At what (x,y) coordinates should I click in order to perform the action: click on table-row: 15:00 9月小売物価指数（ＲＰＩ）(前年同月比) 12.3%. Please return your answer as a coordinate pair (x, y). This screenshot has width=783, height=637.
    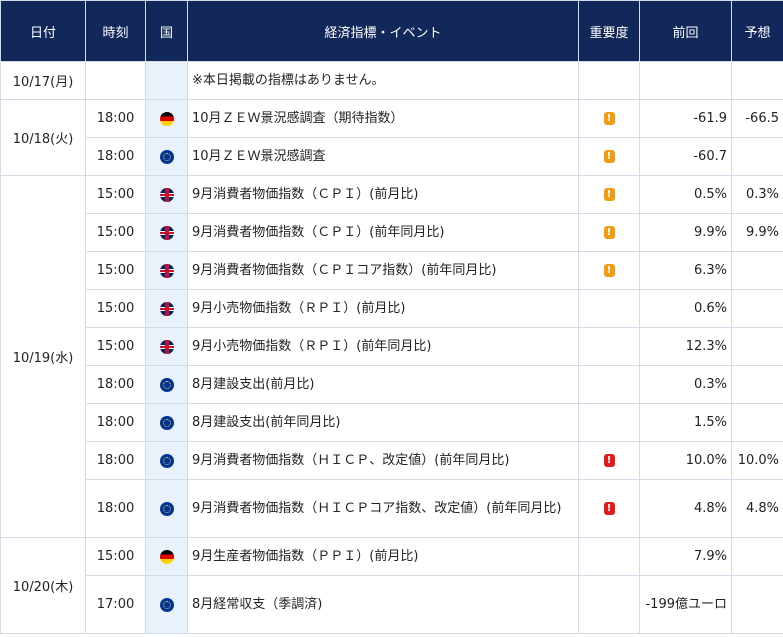
    Looking at the image, I should click on (392, 346).